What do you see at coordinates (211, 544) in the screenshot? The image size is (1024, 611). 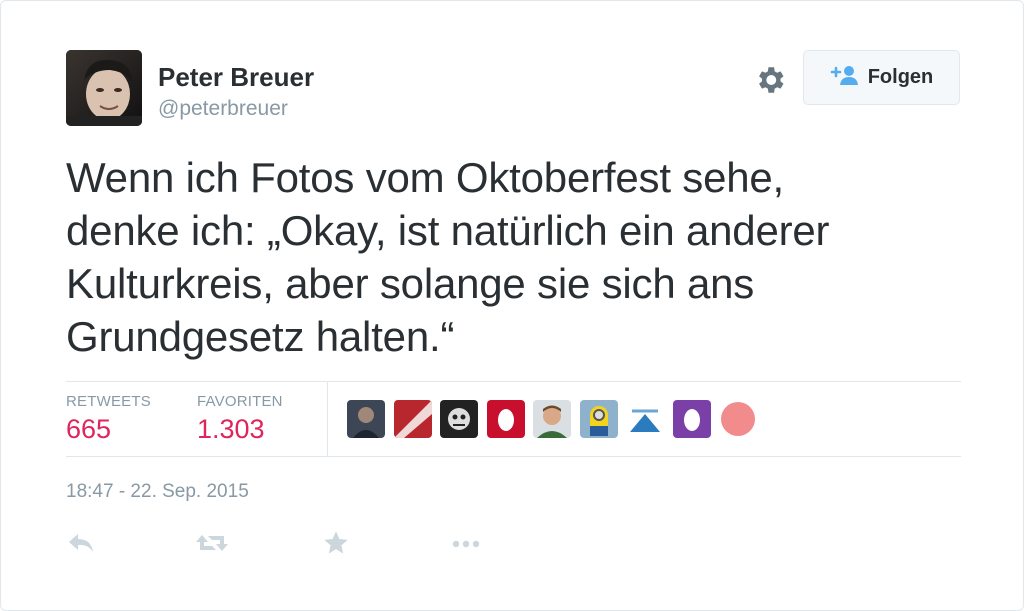 I see `retweet-icon` at bounding box center [211, 544].